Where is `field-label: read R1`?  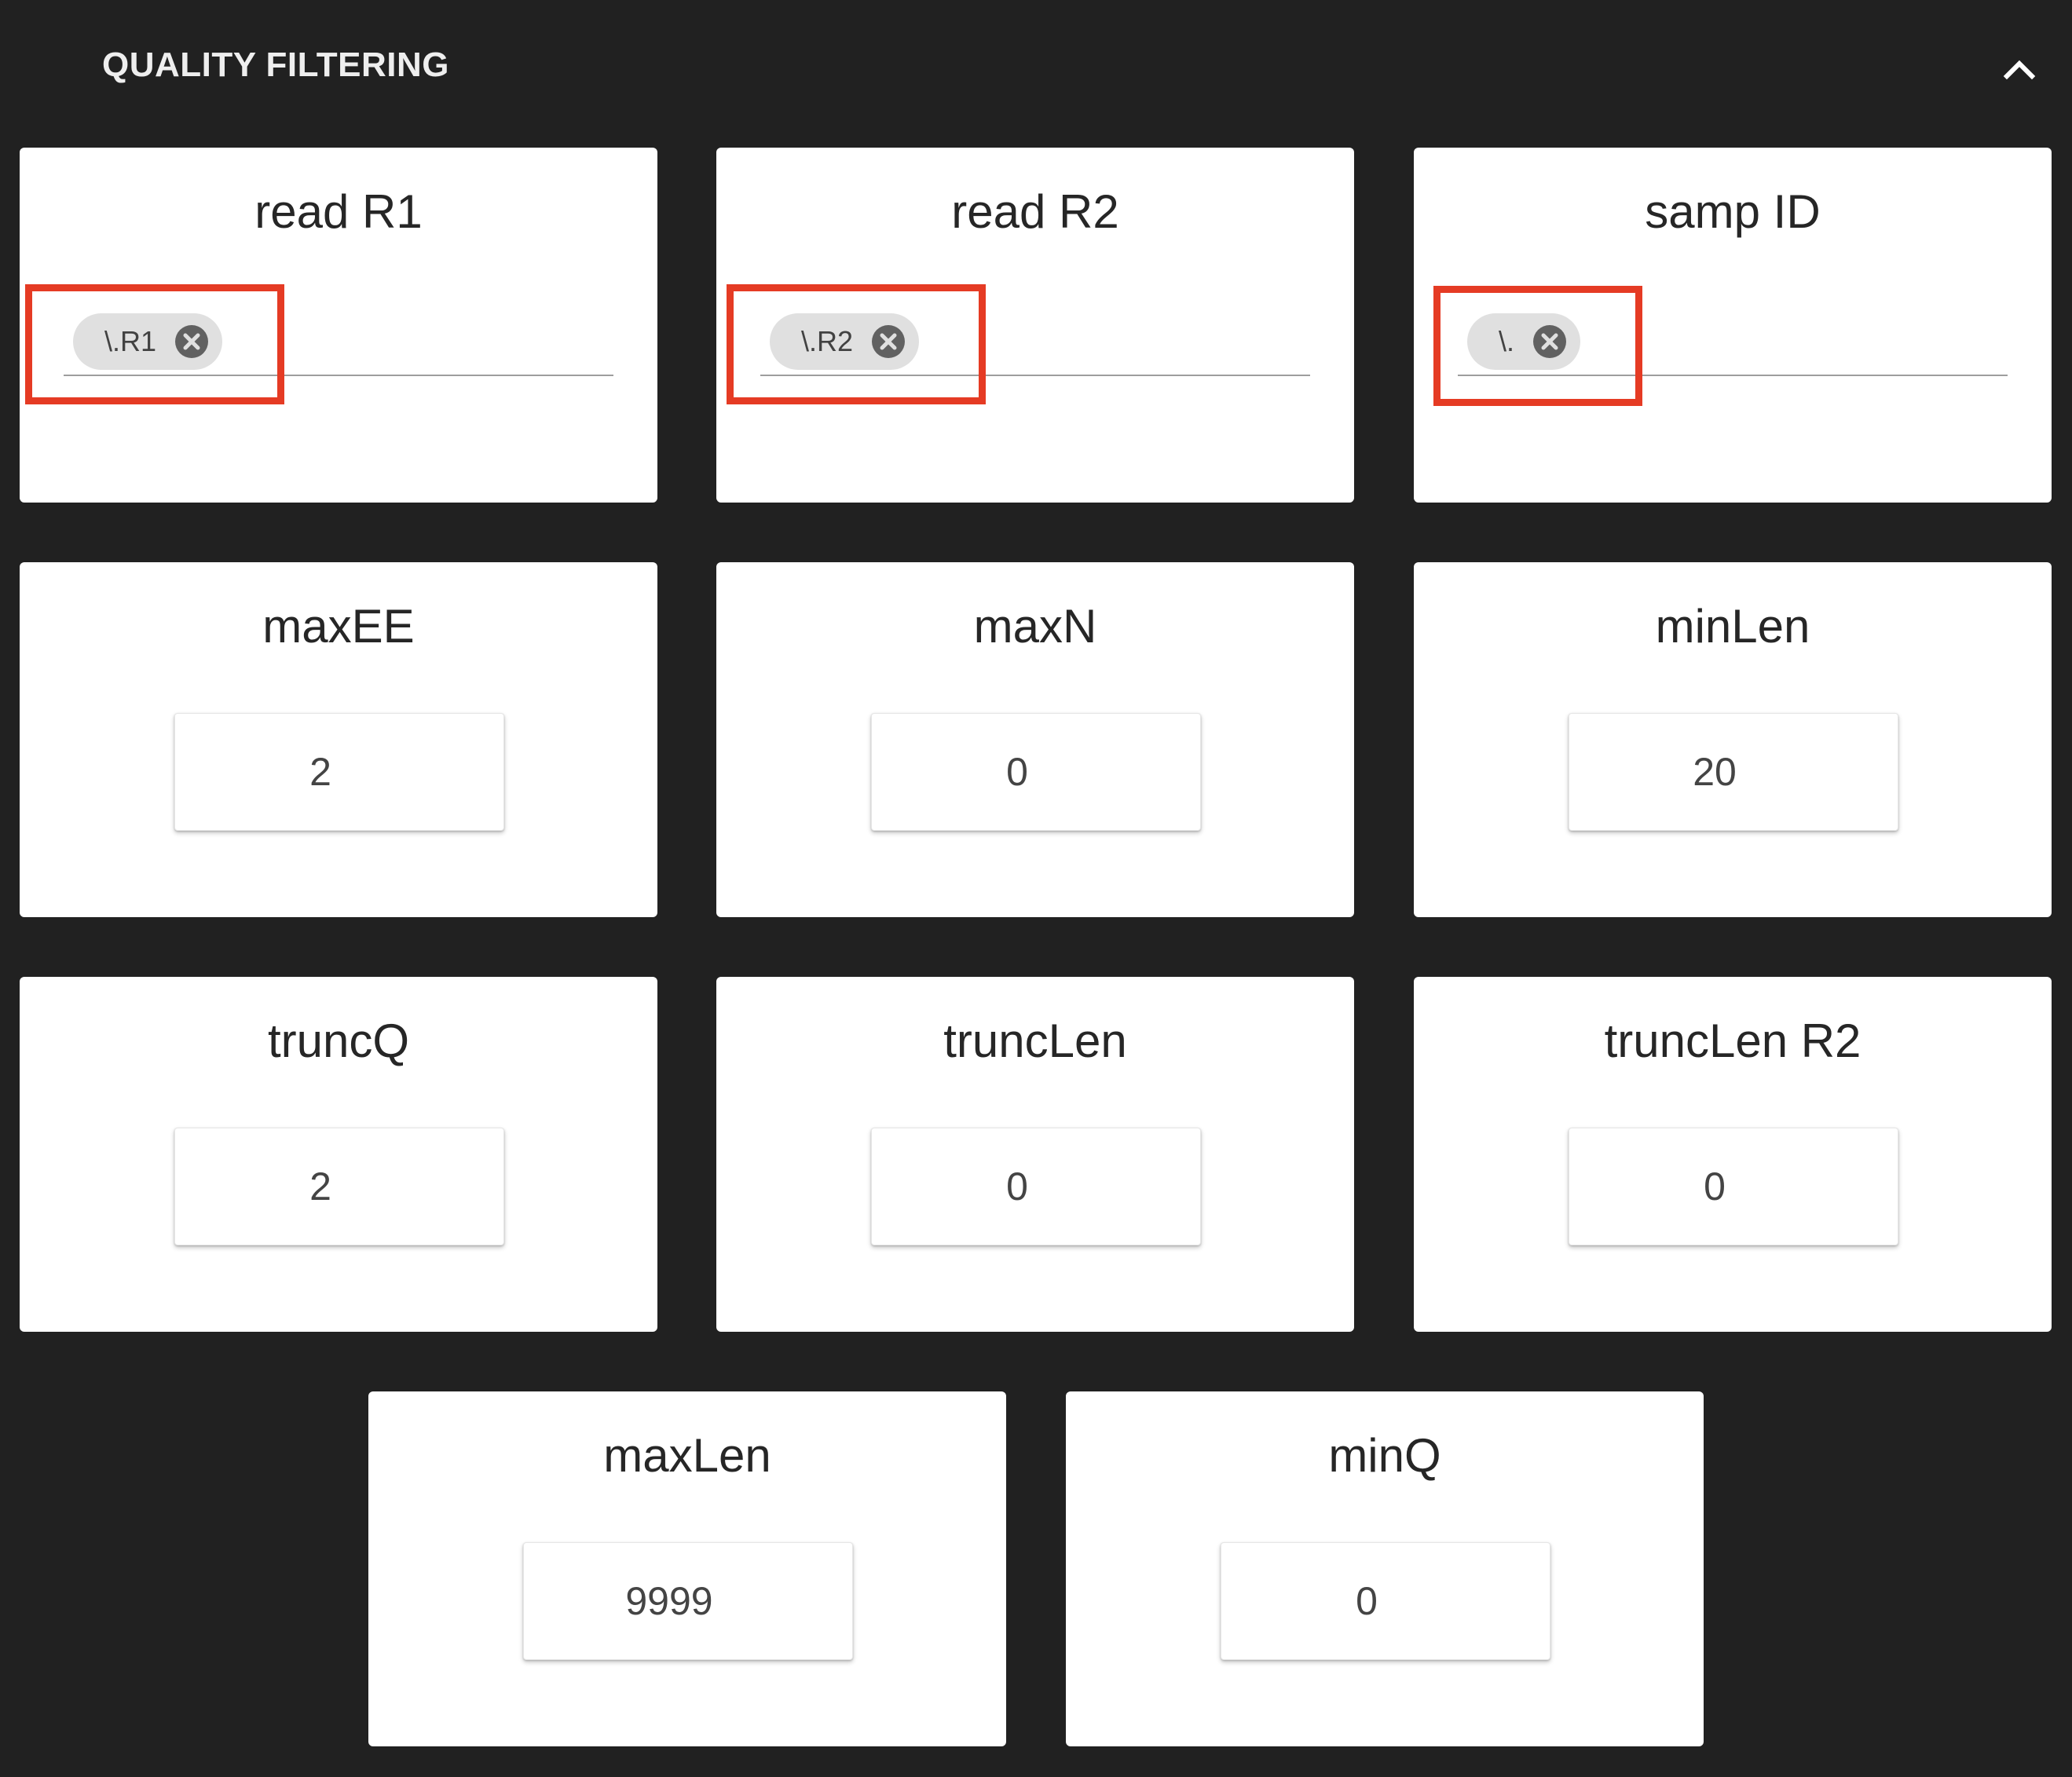 field-label: read R1 is located at coordinates (338, 211).